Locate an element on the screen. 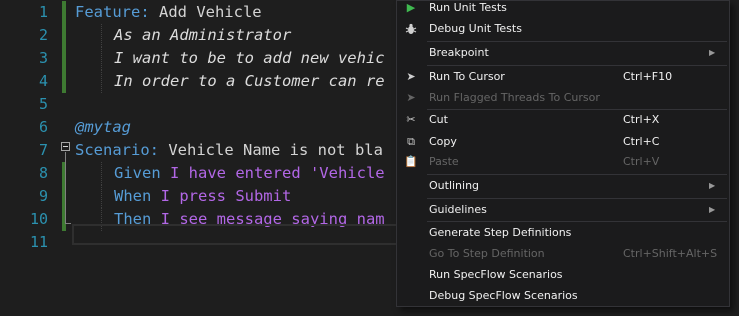 The image size is (739, 316). outline-guide-end is located at coordinates (68, 223).